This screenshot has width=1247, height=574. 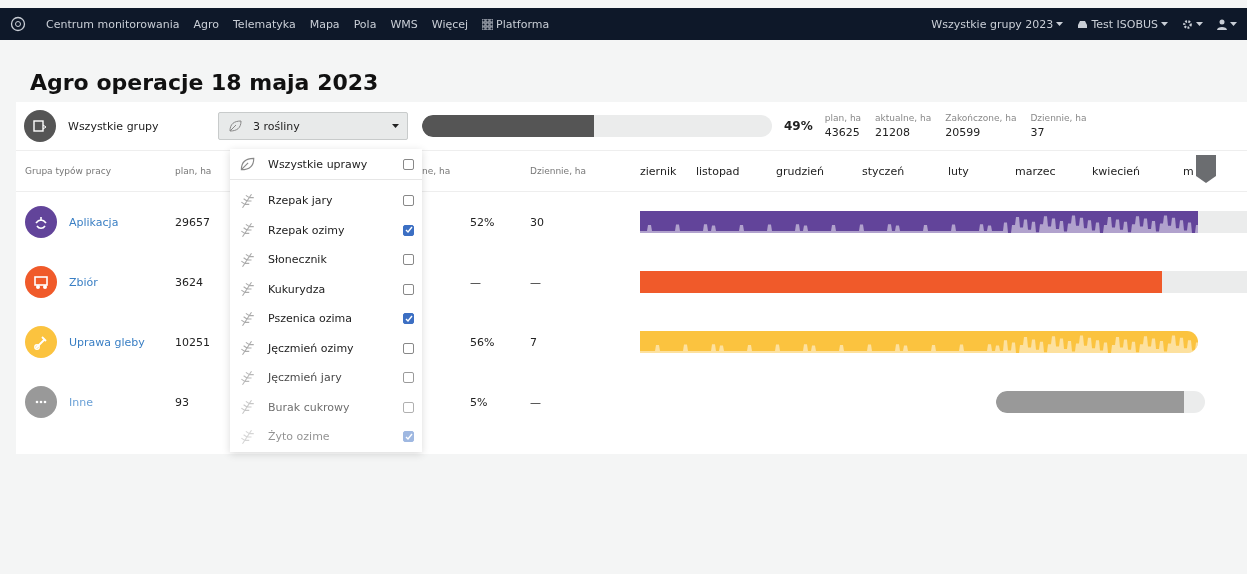 I want to click on crop-option: Rzepak ozimy, so click(x=326, y=230).